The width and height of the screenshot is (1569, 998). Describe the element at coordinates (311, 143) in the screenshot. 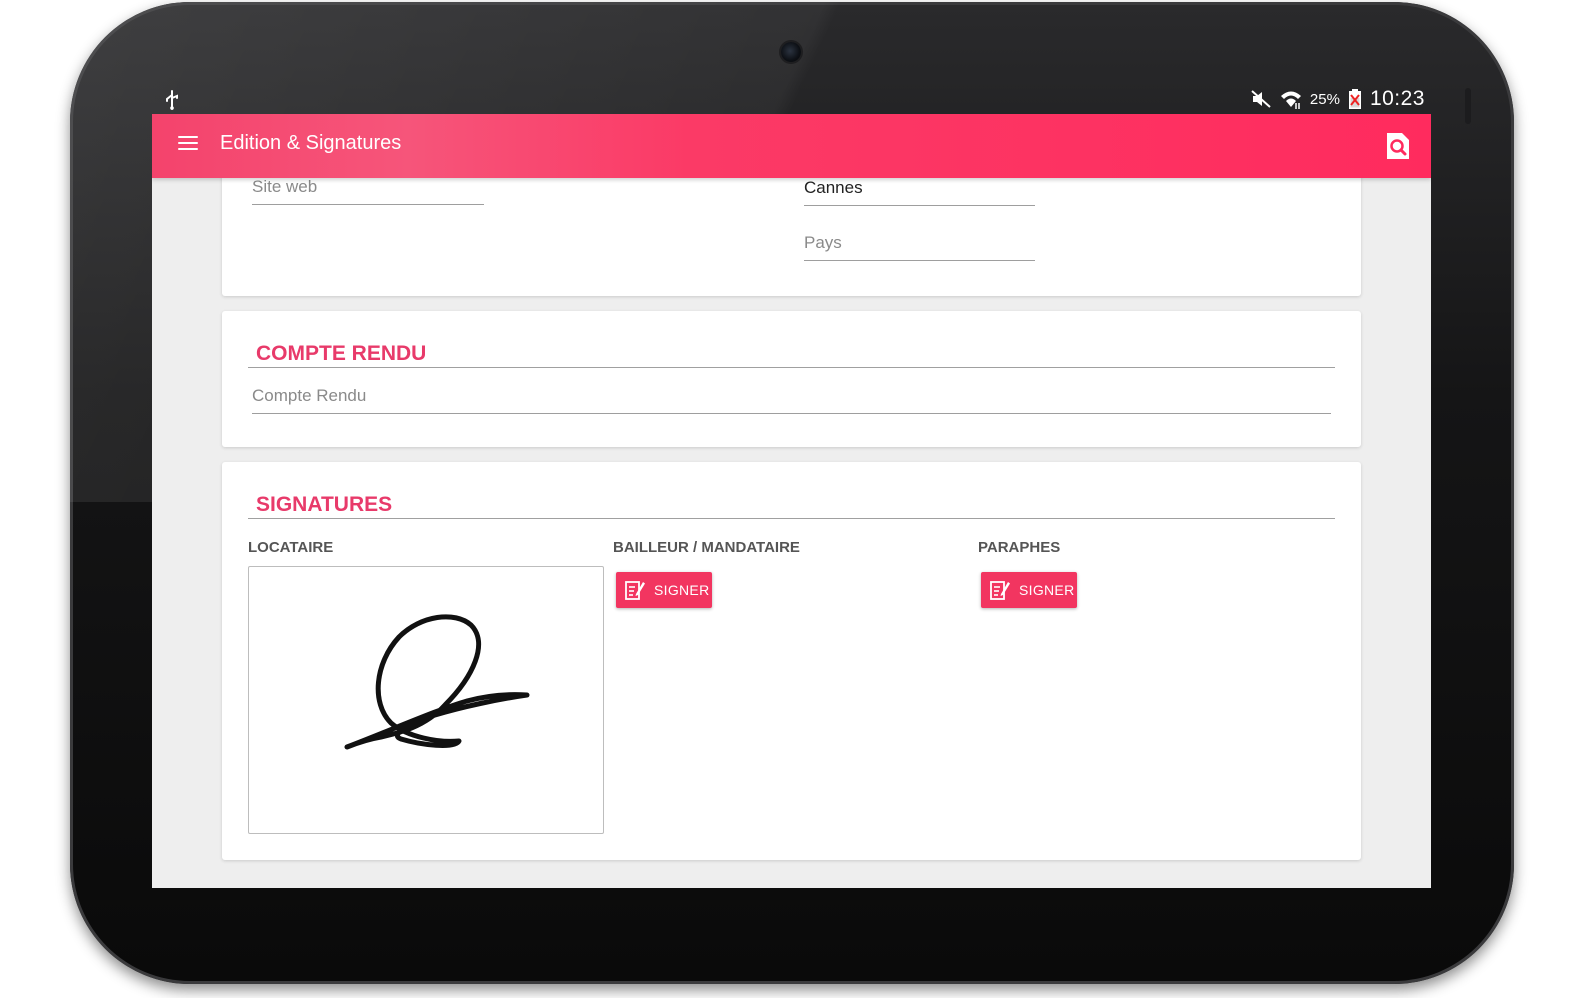

I see `app-title: Edition & Signatures` at that location.